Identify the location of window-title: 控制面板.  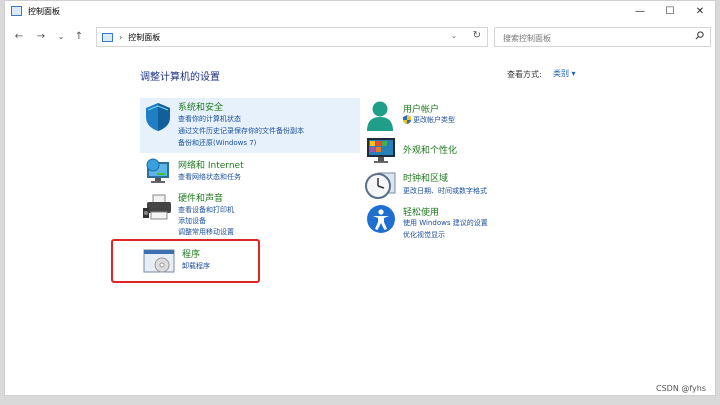
(44, 11).